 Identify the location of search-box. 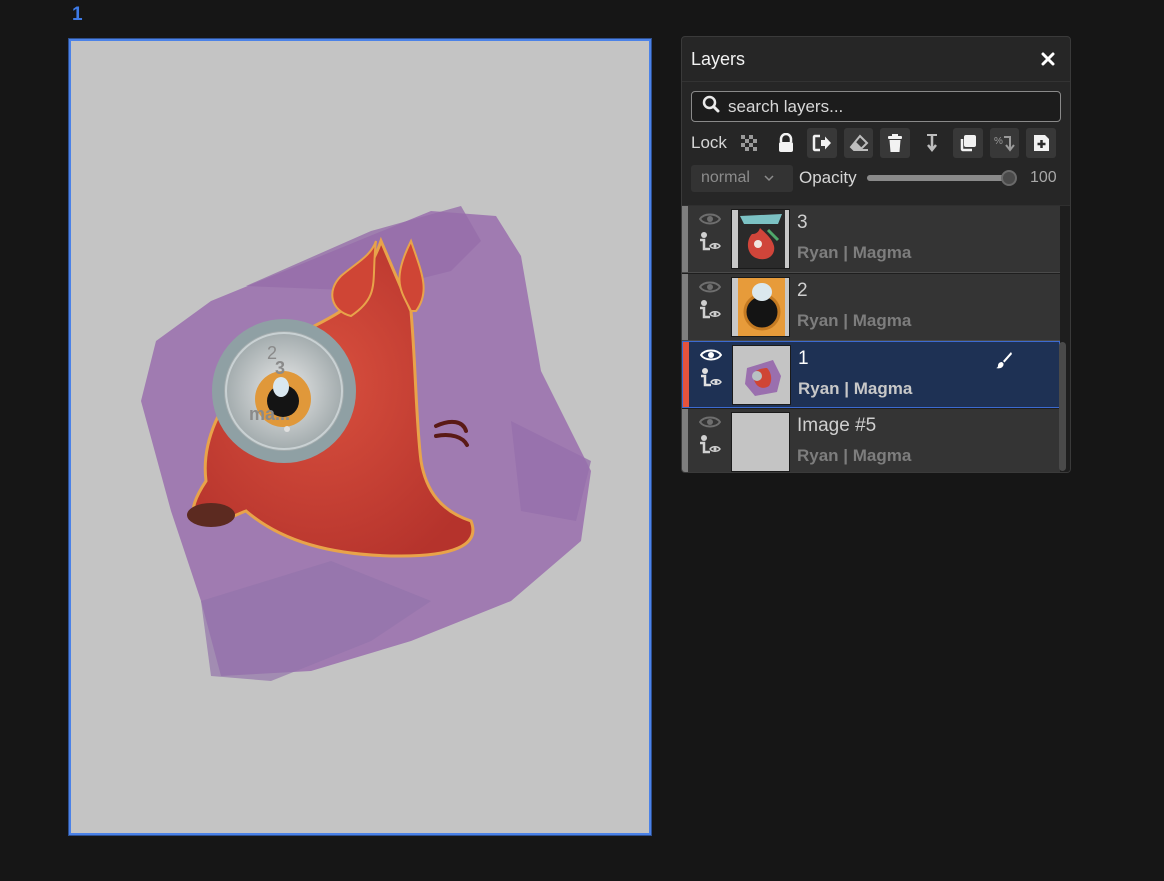
(876, 106).